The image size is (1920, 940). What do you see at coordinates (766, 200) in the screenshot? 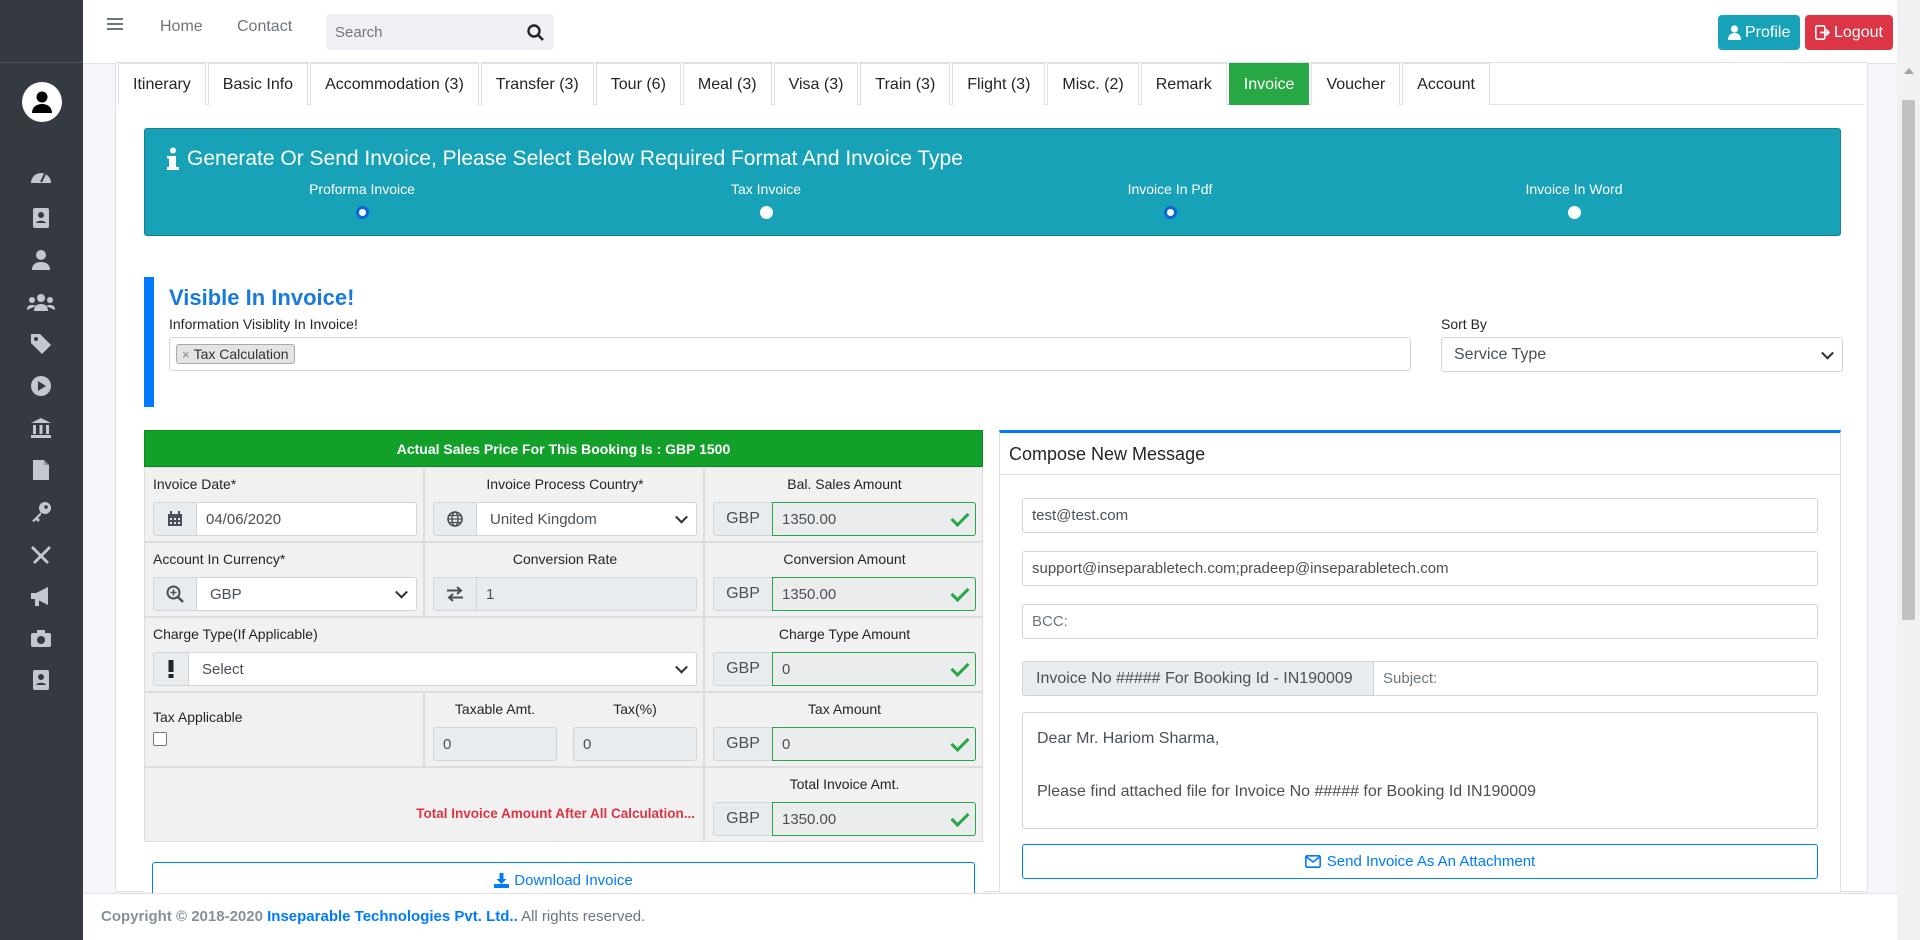
I see `tax-invoice-option: Tax Invoice` at bounding box center [766, 200].